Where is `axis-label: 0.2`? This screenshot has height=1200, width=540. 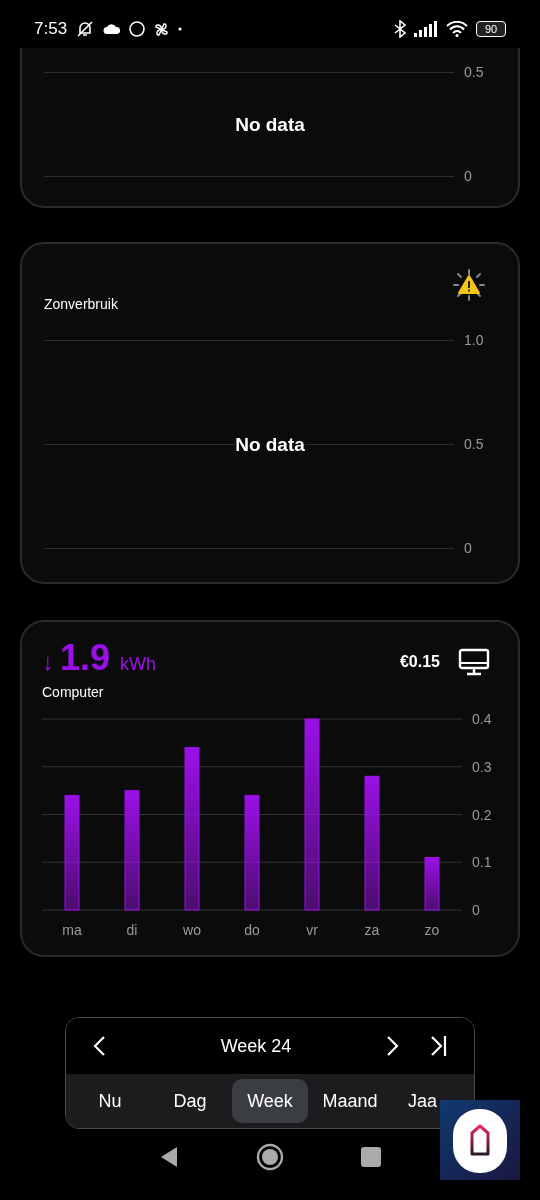 axis-label: 0.2 is located at coordinates (482, 814).